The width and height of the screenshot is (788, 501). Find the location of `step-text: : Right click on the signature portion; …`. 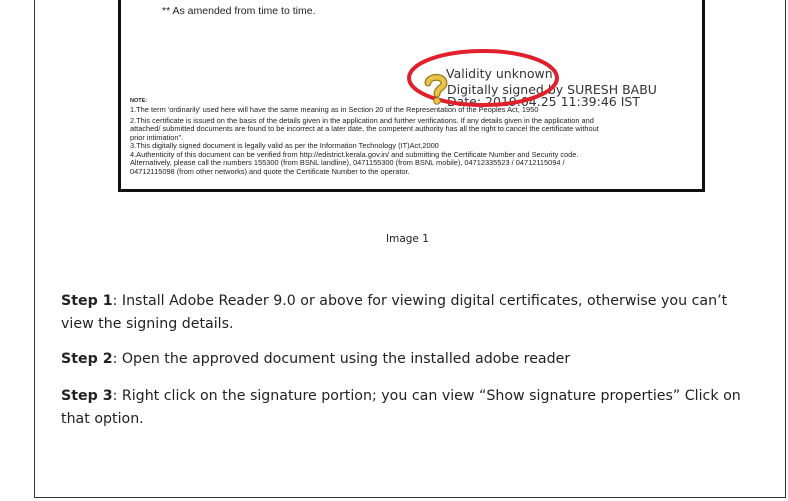

step-text: : Right click on the signature portion; … is located at coordinates (401, 407).